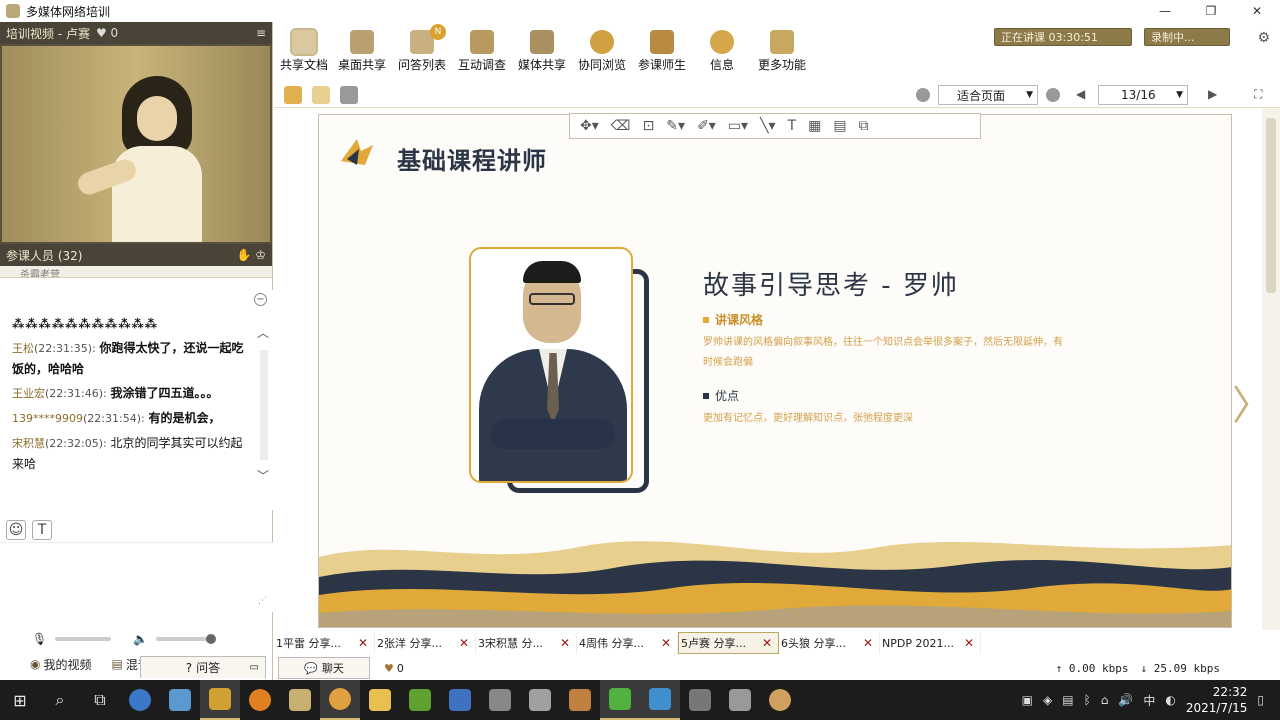 Image resolution: width=1280 pixels, height=720 pixels. What do you see at coordinates (1105, 700) in the screenshot?
I see `network-icon: ⌂` at bounding box center [1105, 700].